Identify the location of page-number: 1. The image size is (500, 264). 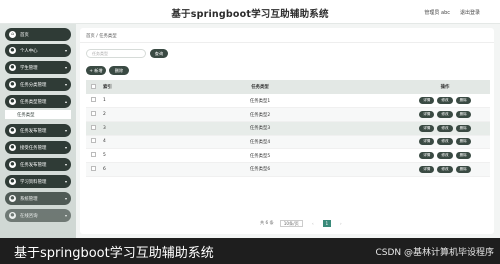
(326, 223).